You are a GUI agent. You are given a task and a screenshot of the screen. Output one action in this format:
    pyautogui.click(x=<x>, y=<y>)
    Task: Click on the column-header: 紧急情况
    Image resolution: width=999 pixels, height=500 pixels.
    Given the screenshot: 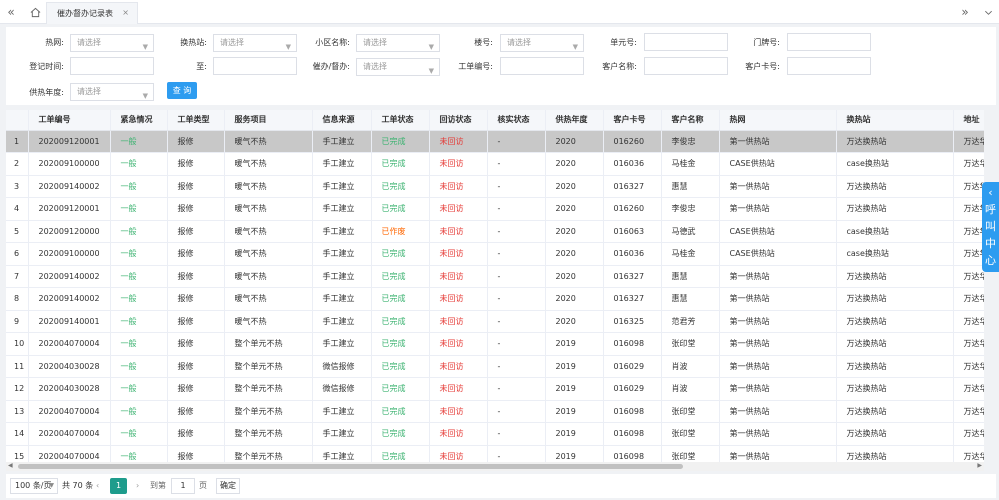 What is the action you would take?
    pyautogui.click(x=139, y=120)
    